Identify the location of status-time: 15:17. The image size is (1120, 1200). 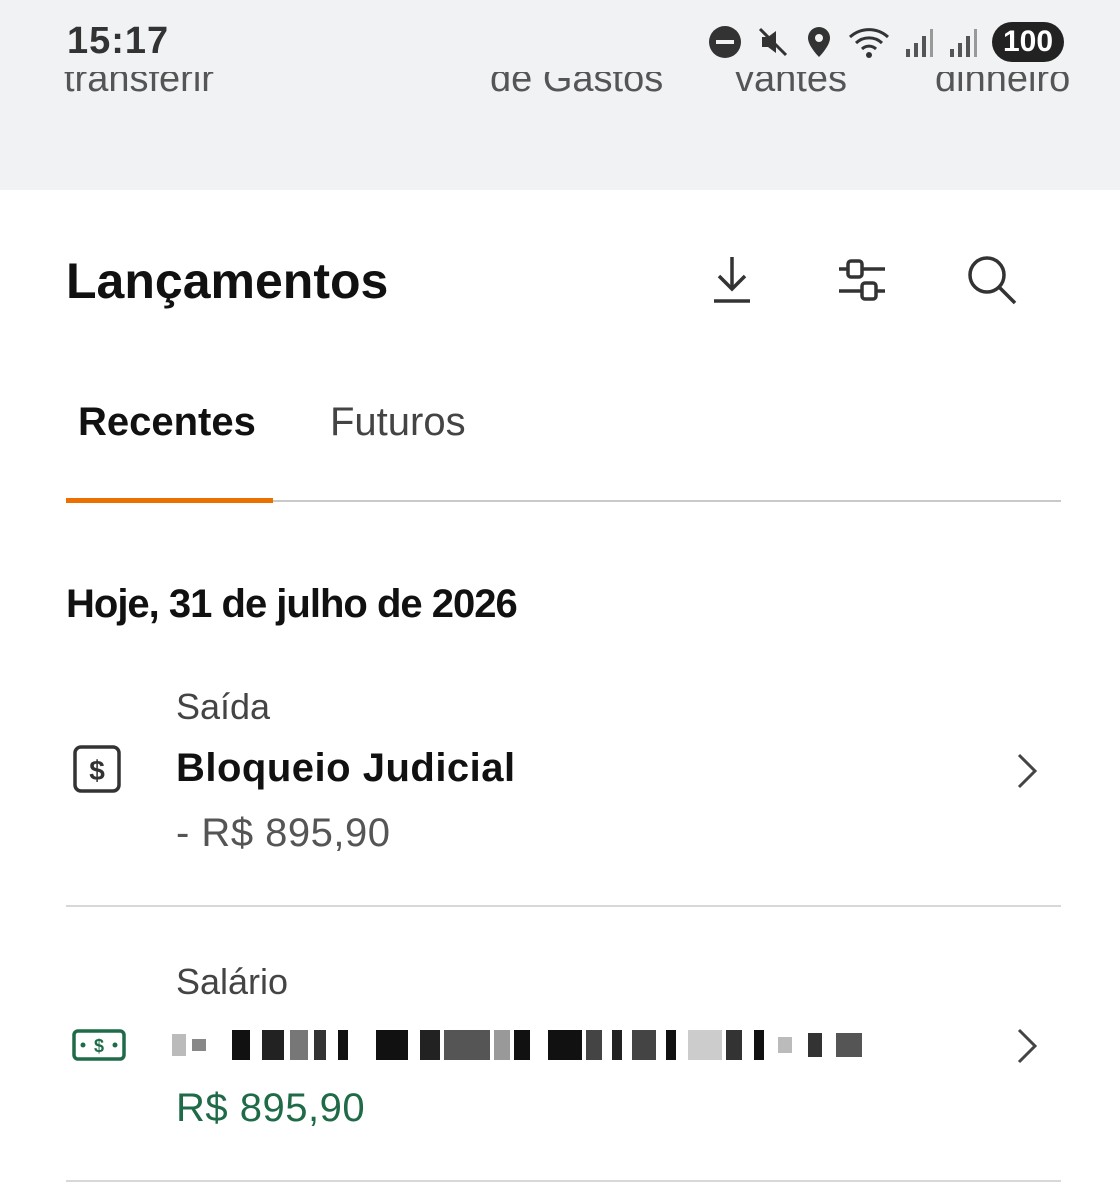
(118, 41).